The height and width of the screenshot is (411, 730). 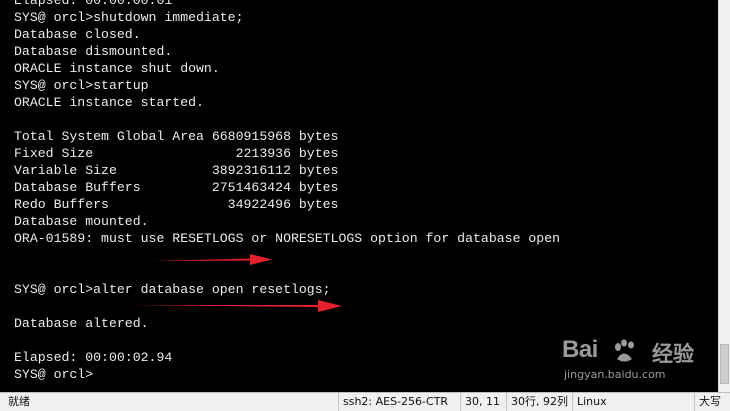 What do you see at coordinates (81, 323) in the screenshot?
I see `terminal-line: Database altered.` at bounding box center [81, 323].